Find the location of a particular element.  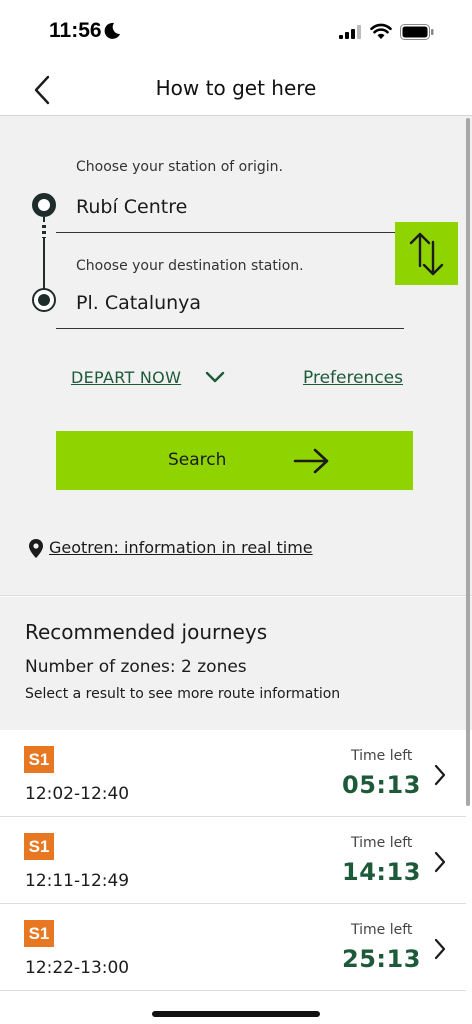

arrow-right-icon is located at coordinates (311, 461).